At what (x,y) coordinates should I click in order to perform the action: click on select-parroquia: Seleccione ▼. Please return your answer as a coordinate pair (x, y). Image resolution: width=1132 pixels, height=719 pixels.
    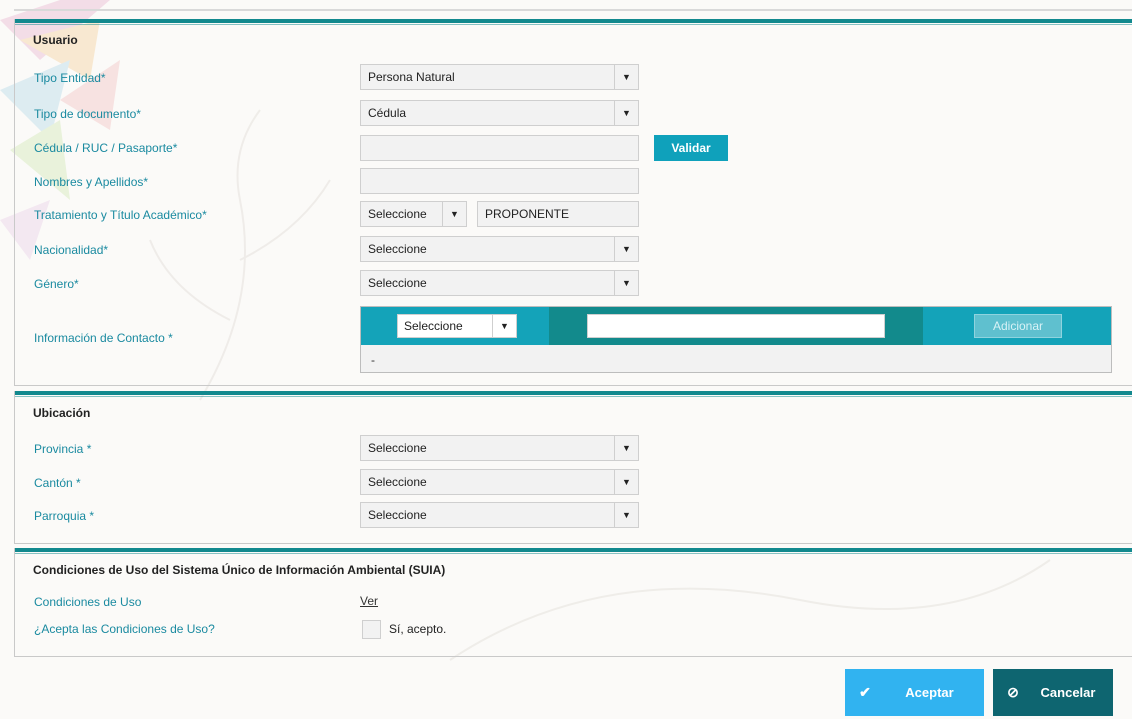
    Looking at the image, I should click on (499, 515).